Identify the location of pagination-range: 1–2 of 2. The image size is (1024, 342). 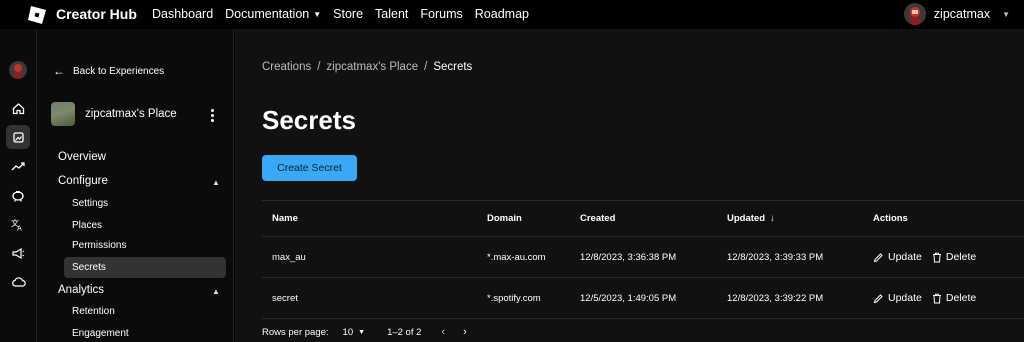
(404, 332).